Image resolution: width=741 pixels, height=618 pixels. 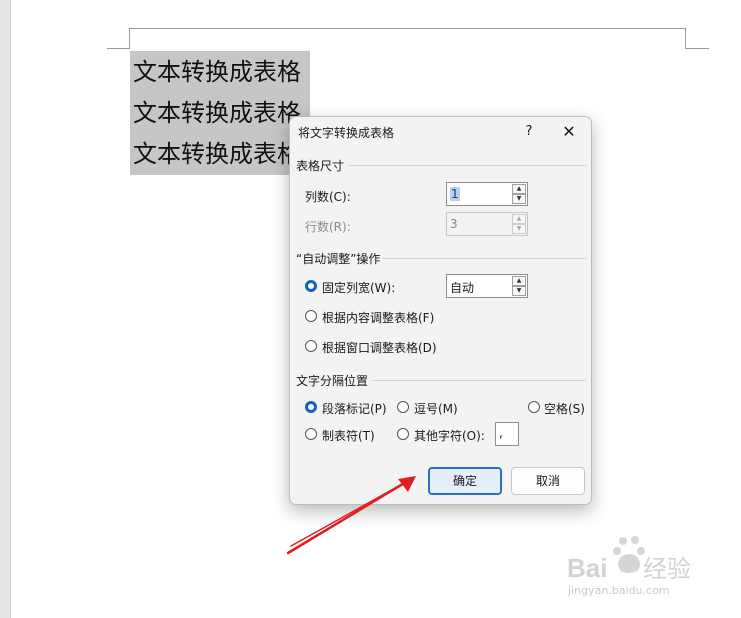 What do you see at coordinates (619, 590) in the screenshot?
I see `watermark-url: jingyan.baidu.com` at bounding box center [619, 590].